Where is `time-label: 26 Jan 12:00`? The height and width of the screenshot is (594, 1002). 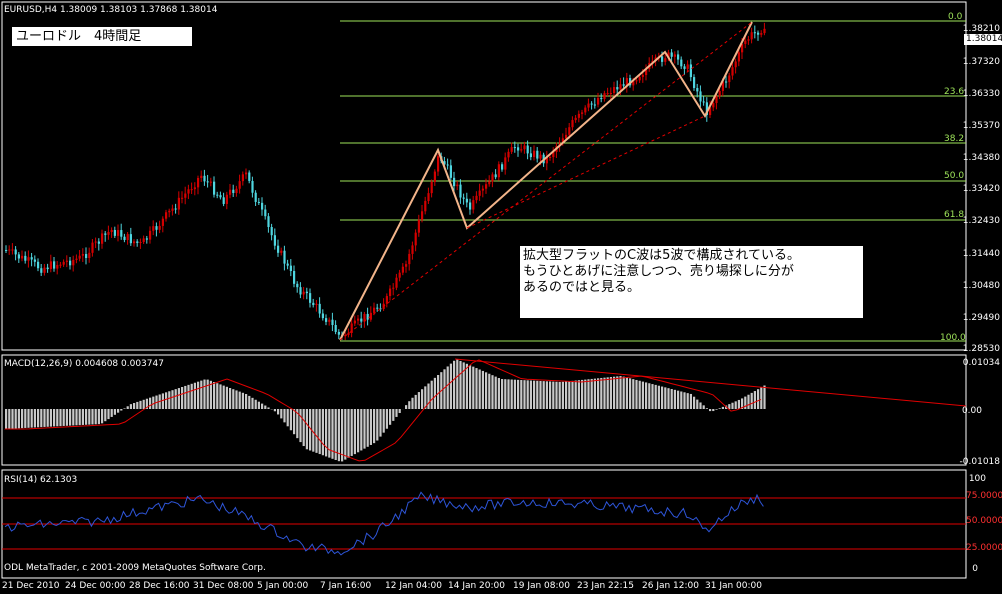 time-label: 26 Jan 12:00 is located at coordinates (670, 586).